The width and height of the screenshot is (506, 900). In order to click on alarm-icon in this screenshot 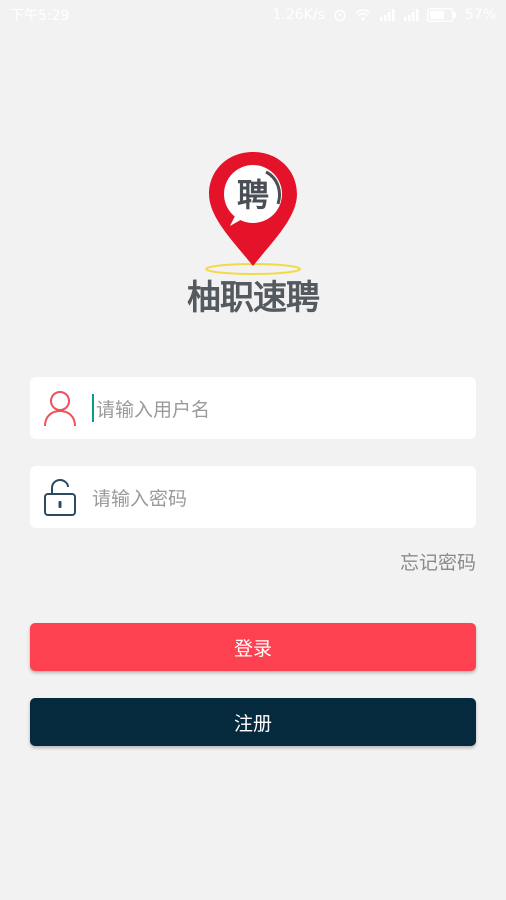, I will do `click(340, 15)`.